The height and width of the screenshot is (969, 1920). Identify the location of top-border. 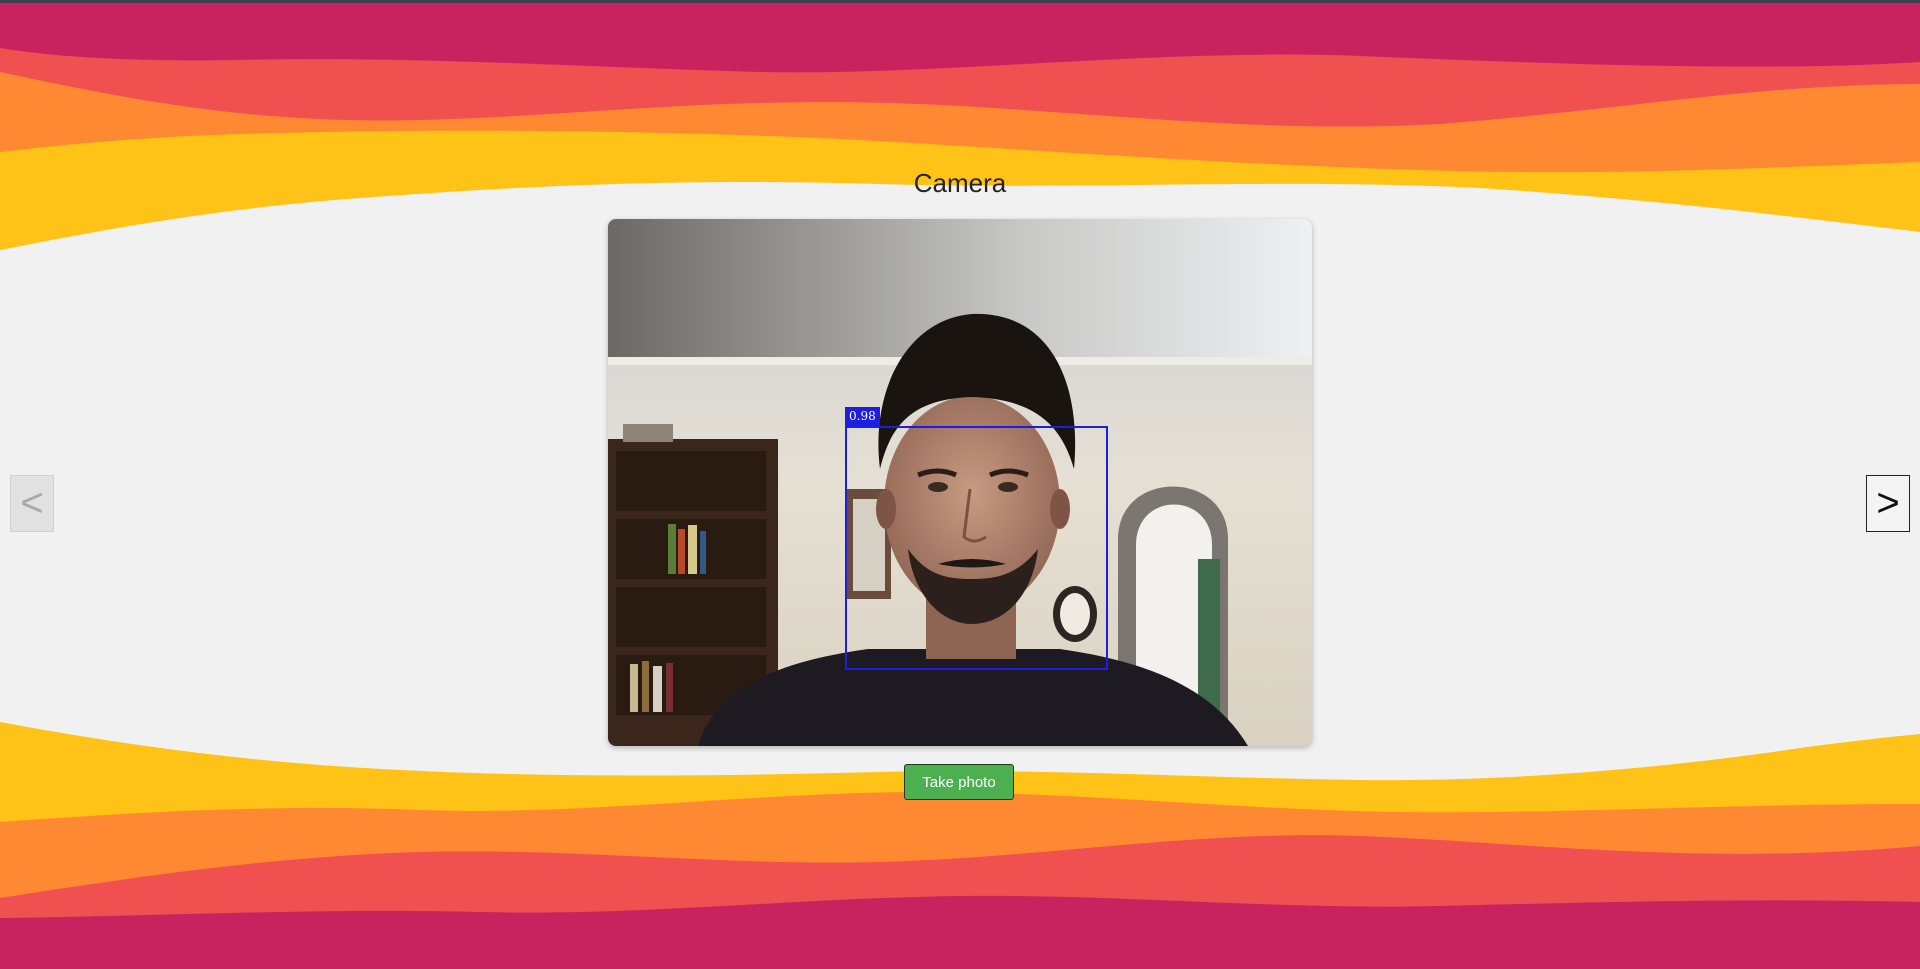
(960, 1).